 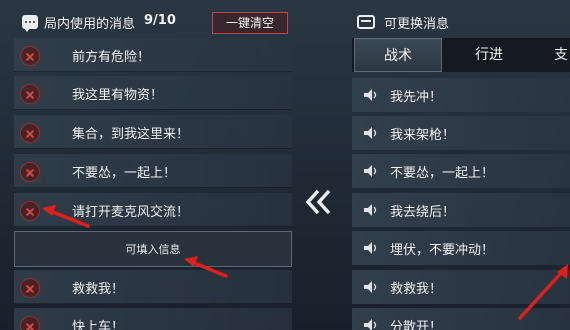 I want to click on message-text: 快上车！, so click(x=98, y=325).